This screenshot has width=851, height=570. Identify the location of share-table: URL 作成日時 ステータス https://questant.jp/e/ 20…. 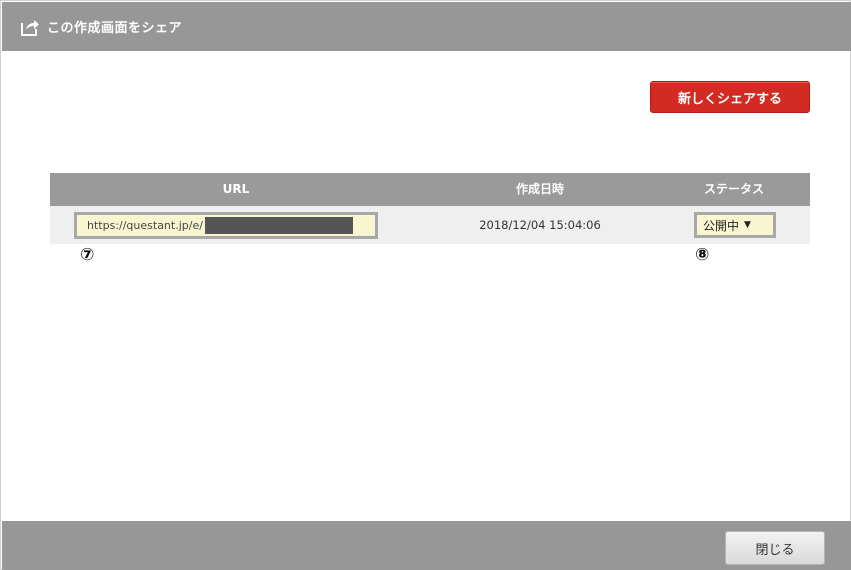
(430, 208).